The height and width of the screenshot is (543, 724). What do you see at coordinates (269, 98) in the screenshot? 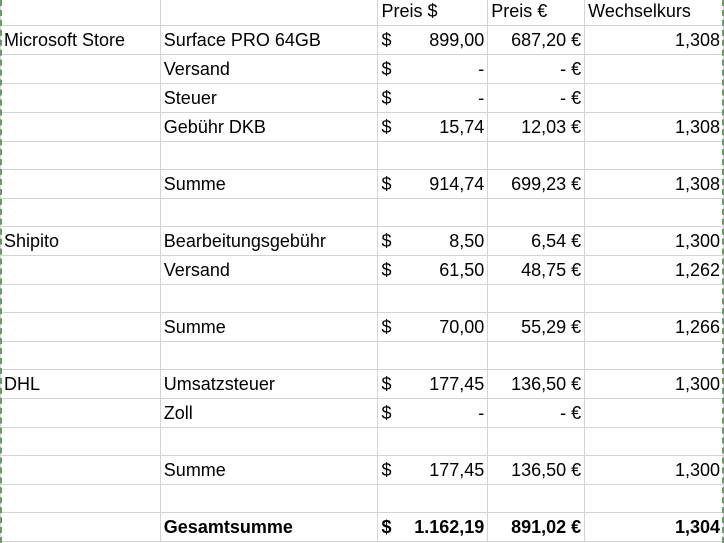
I see `item-cell: Steuer` at bounding box center [269, 98].